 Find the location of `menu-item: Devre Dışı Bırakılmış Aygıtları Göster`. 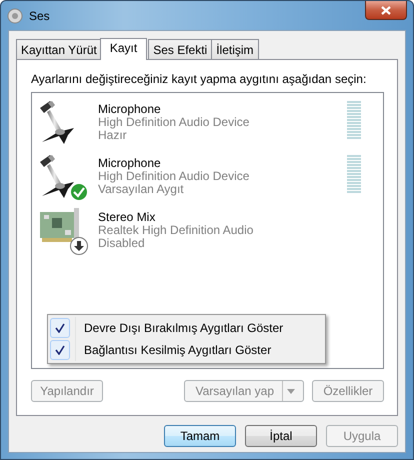

menu-item: Devre Dışı Bırakılmış Aygıtları Göster is located at coordinates (184, 328).